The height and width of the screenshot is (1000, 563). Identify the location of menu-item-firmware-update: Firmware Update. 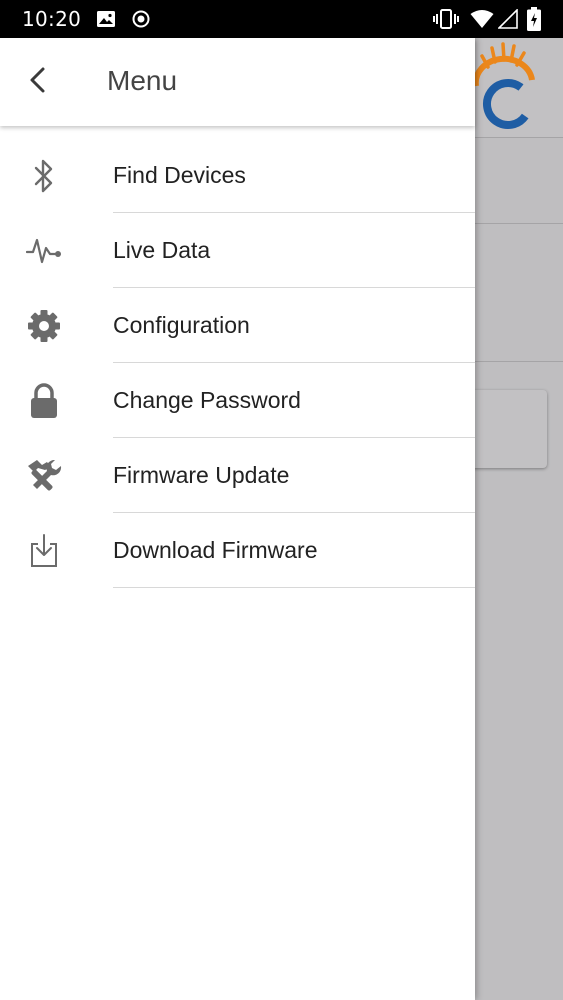
(237, 475).